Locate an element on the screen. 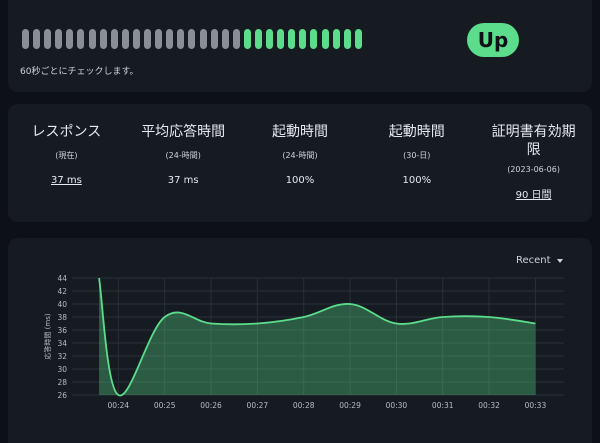 The width and height of the screenshot is (600, 443). heartbeat-bar is located at coordinates (192, 39).